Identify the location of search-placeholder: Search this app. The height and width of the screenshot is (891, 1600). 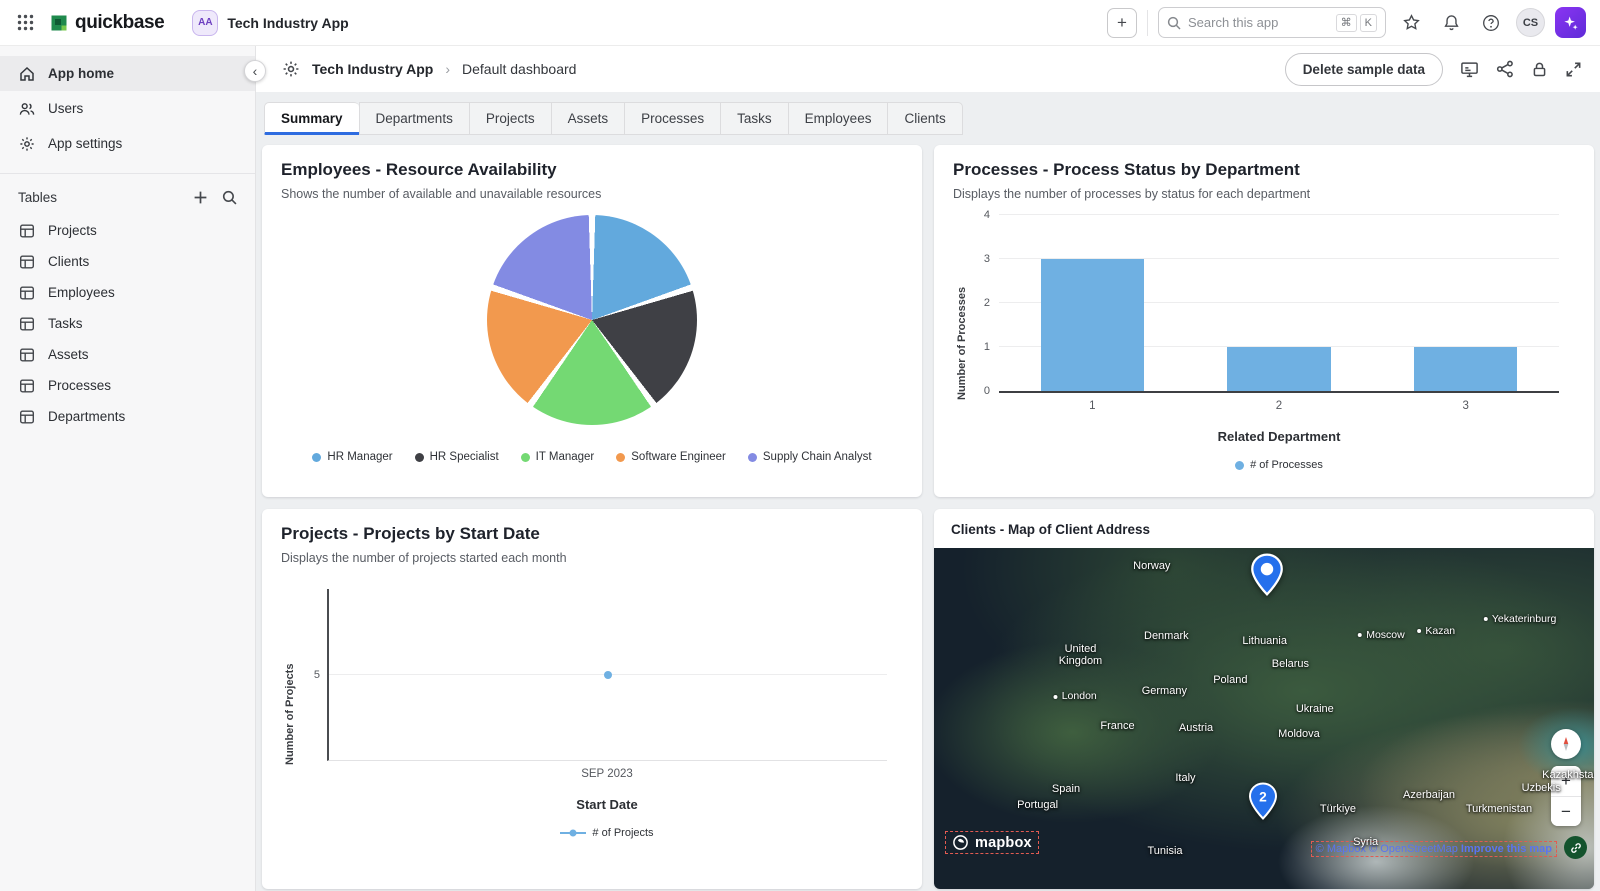
(1233, 22).